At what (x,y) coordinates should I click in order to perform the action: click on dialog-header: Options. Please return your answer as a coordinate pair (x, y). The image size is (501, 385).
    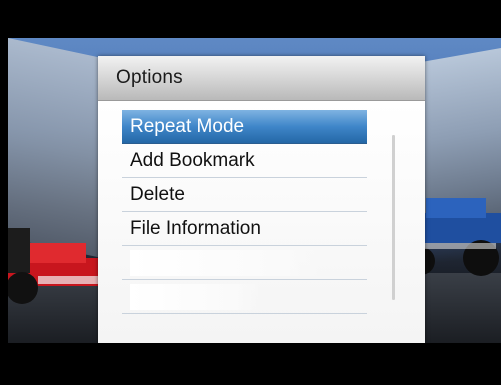
    Looking at the image, I should click on (261, 78).